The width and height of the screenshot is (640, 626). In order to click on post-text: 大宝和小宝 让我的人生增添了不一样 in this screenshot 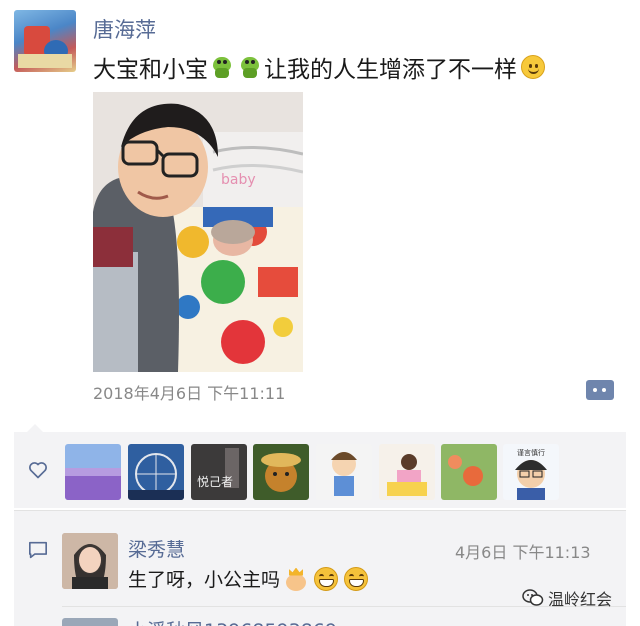, I will do `click(319, 67)`.